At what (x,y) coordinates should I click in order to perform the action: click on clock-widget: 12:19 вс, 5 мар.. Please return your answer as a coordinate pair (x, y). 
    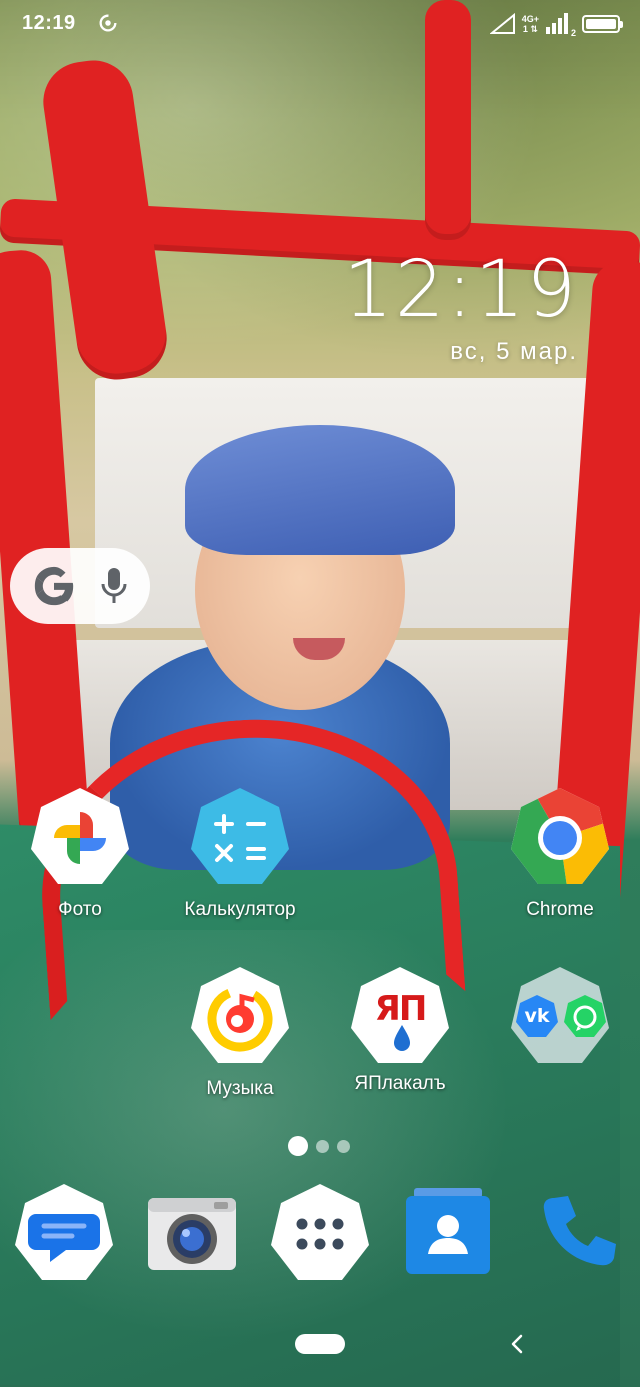
    Looking at the image, I should click on (460, 307).